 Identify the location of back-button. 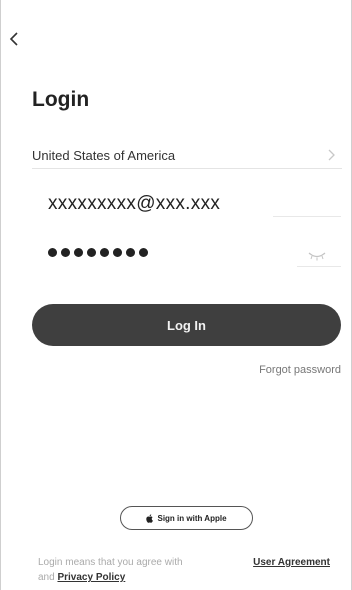
(24, 39).